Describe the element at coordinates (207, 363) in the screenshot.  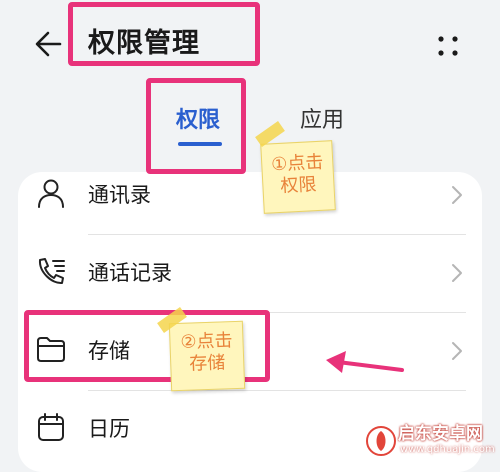
I see `sticky-note-line: 存储` at that location.